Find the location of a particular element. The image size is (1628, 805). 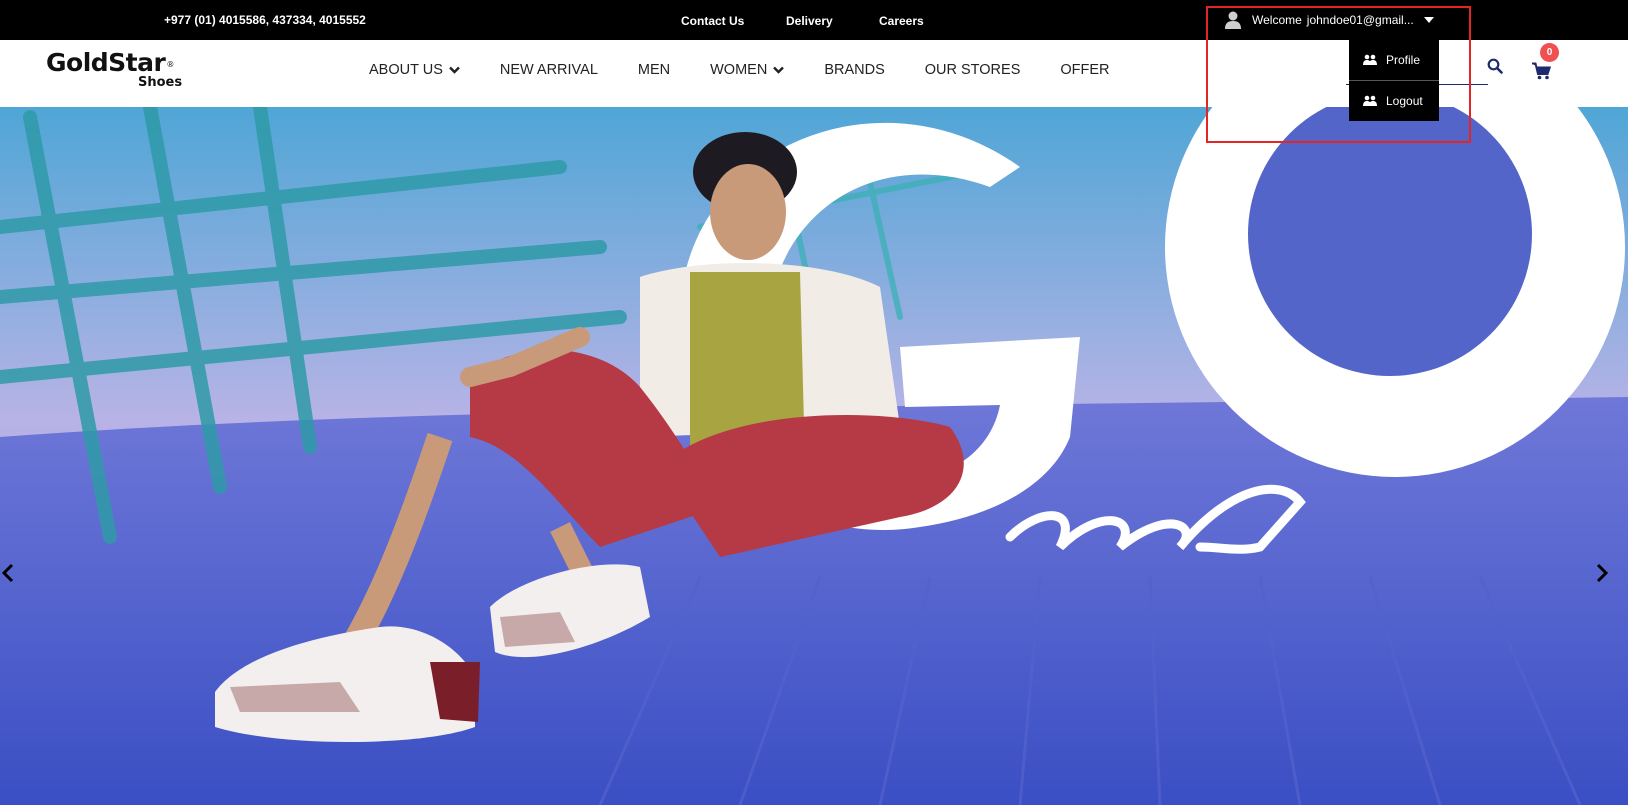

nav-label: BRANDS is located at coordinates (854, 70).